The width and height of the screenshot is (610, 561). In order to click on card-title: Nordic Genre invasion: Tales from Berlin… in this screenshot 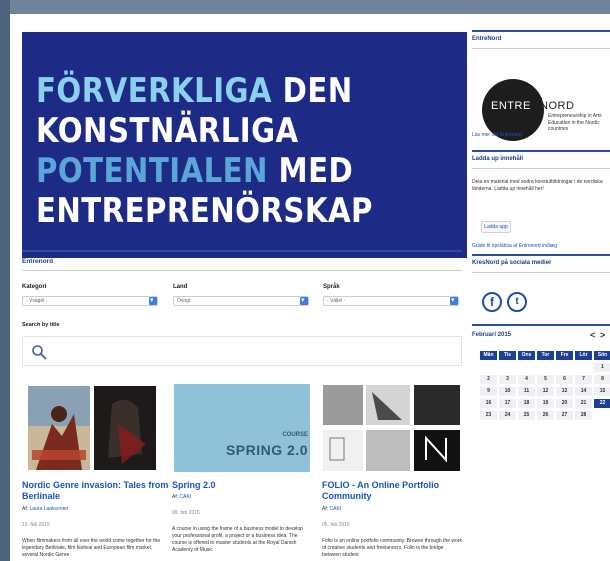, I will do `click(96, 491)`.